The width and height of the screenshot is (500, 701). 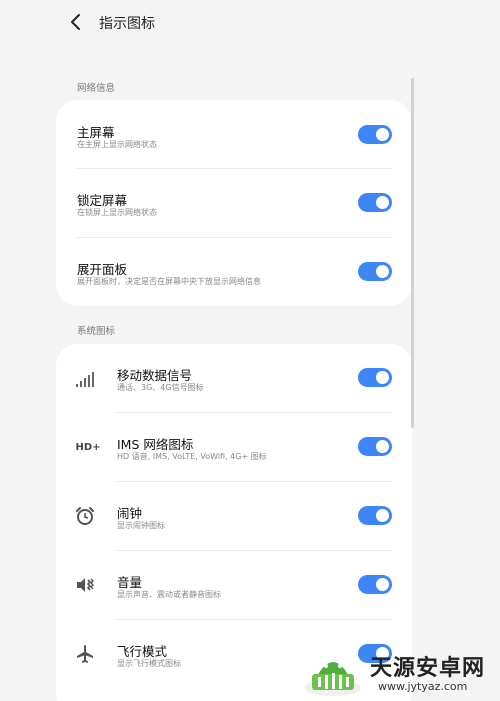 What do you see at coordinates (333, 679) in the screenshot?
I see `android-logo-icon` at bounding box center [333, 679].